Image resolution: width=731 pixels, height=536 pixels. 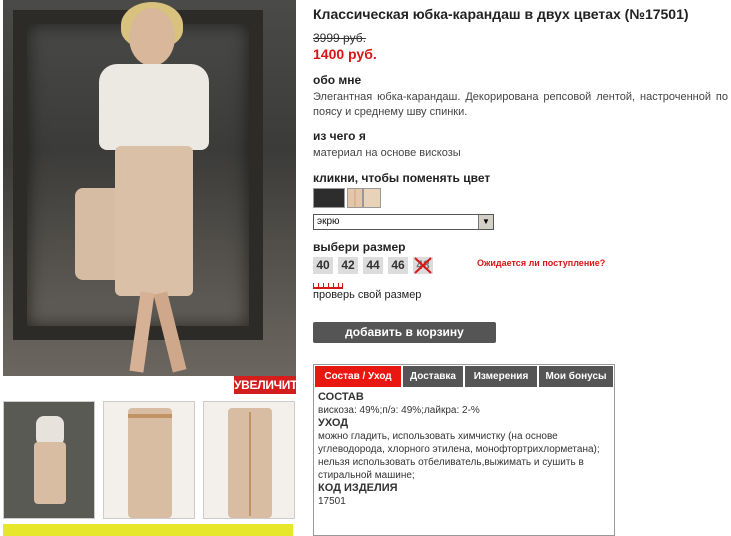 I want to click on color-select-value: экрю, so click(x=328, y=221).